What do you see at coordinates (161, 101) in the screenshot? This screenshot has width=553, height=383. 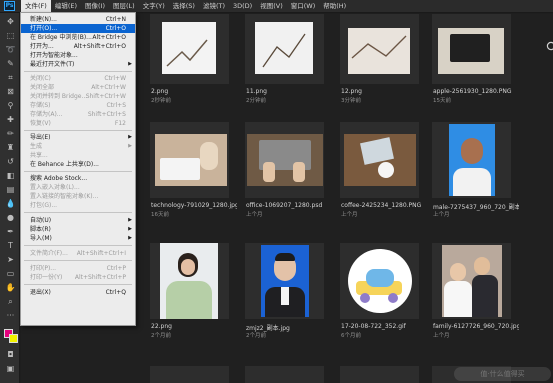 I see `file-time: 2秒钟前` at bounding box center [161, 101].